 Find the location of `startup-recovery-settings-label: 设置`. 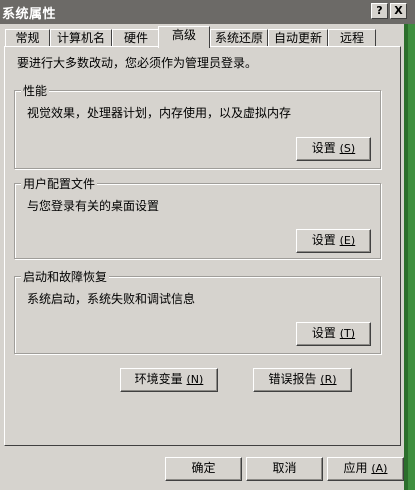

startup-recovery-settings-label: 设置 is located at coordinates (323, 333).